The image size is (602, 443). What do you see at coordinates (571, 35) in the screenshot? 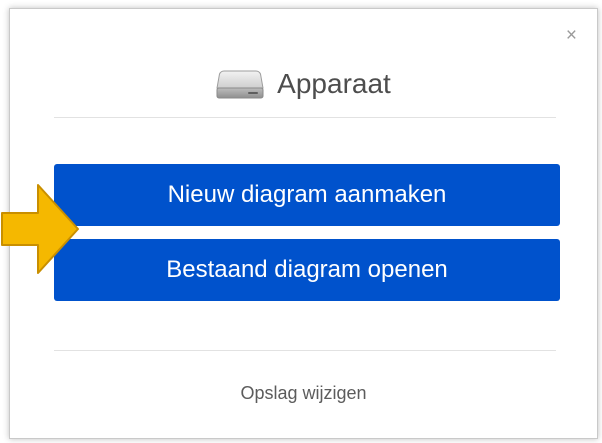
I see `close-icon: ×` at bounding box center [571, 35].